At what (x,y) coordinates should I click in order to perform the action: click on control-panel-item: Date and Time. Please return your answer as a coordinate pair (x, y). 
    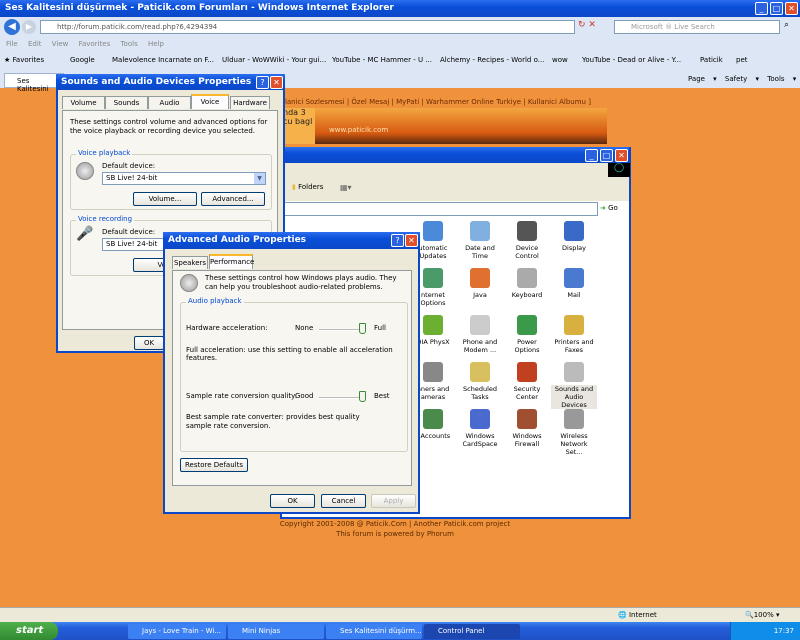
    Looking at the image, I should click on (480, 240).